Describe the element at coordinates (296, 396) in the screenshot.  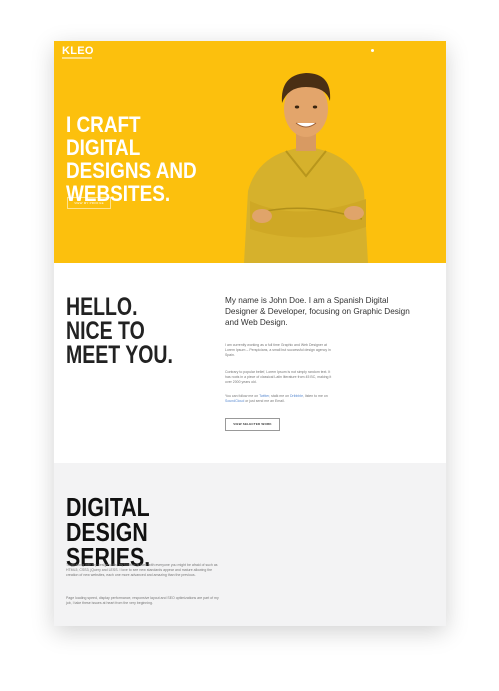
I see `dribbble-link: Dribbble` at that location.